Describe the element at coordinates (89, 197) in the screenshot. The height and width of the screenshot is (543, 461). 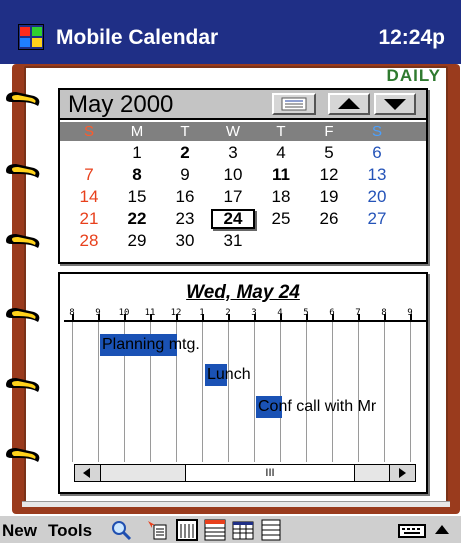
I see `calendar-day: 14` at that location.